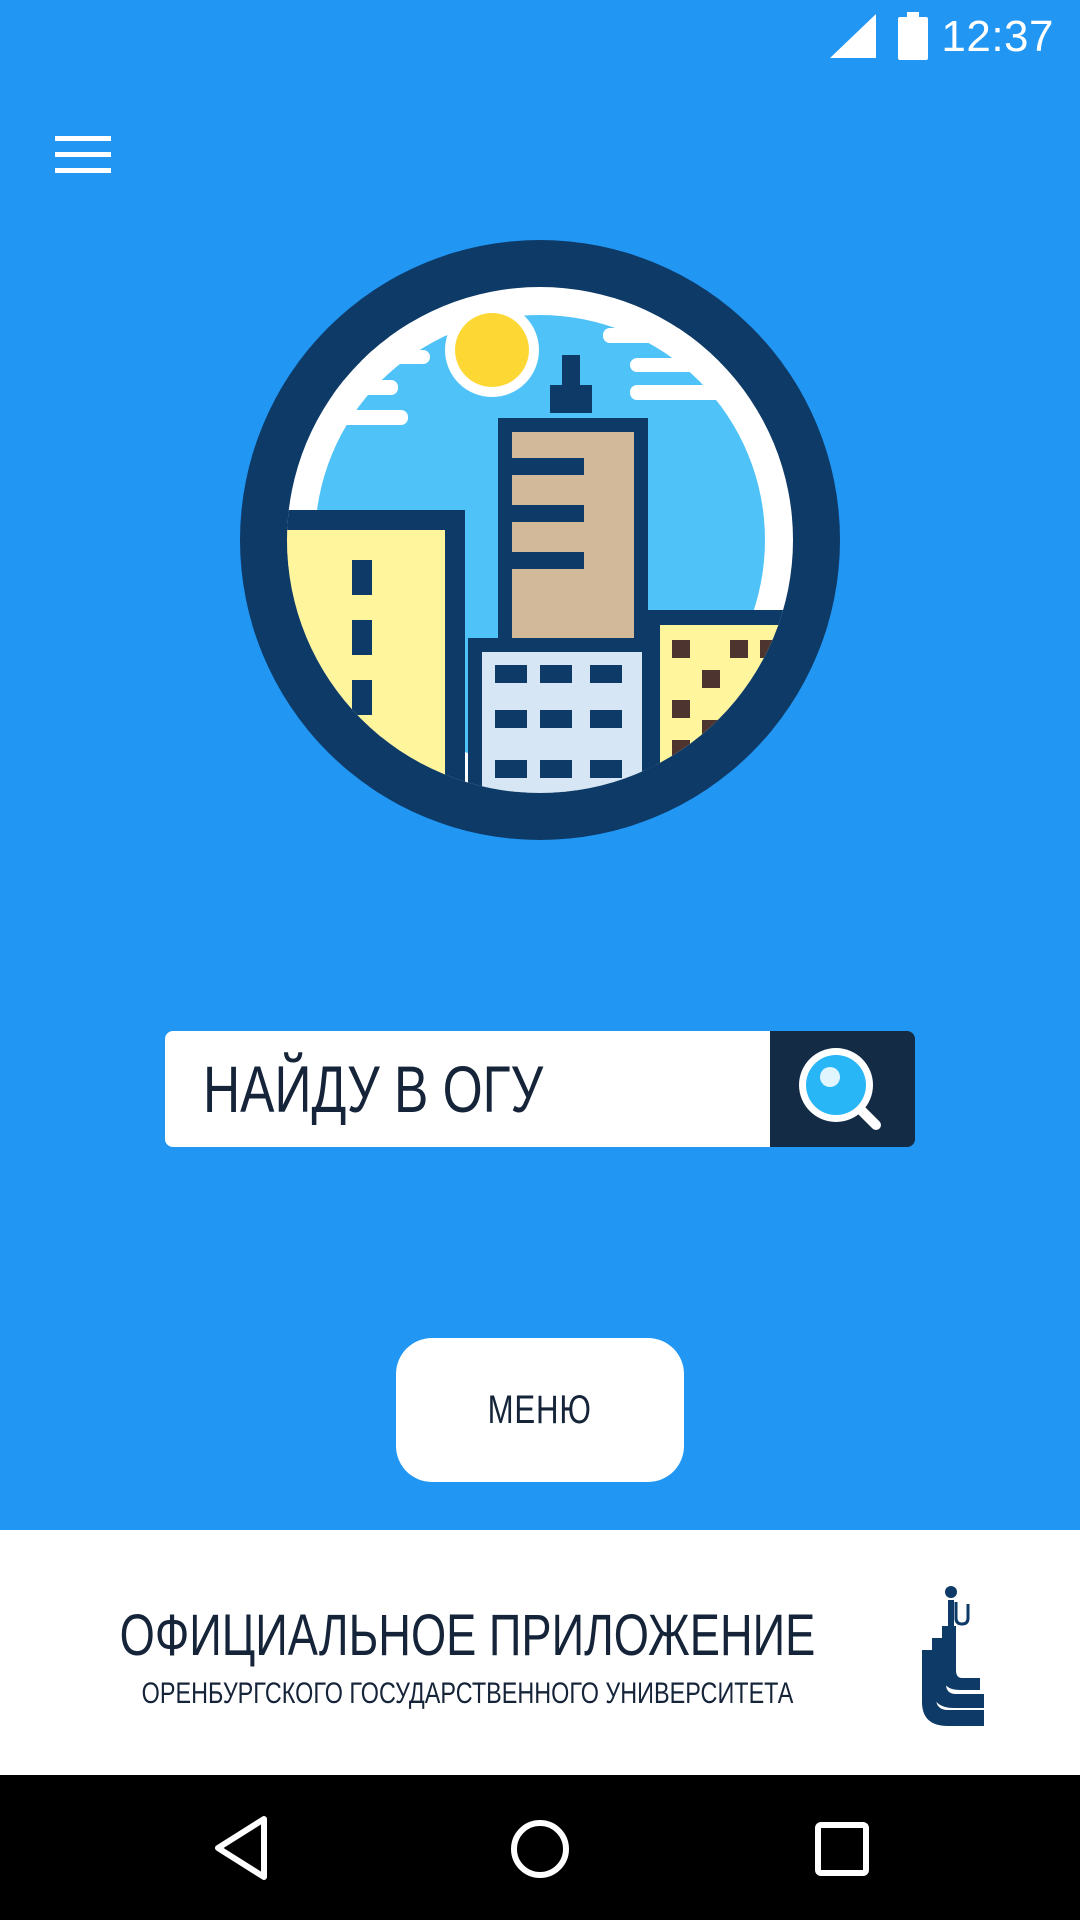 The height and width of the screenshot is (1920, 1080). I want to click on signal-icon, so click(853, 36).